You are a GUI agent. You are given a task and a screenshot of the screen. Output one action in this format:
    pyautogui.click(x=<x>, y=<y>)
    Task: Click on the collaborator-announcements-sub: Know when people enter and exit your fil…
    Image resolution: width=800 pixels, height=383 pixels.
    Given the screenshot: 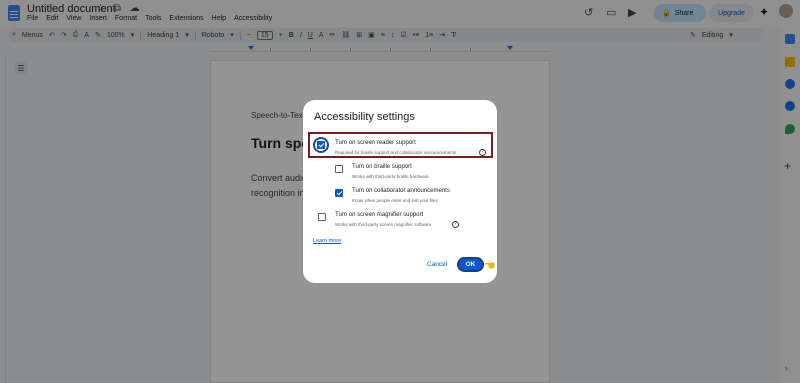 What is the action you would take?
    pyautogui.click(x=395, y=200)
    